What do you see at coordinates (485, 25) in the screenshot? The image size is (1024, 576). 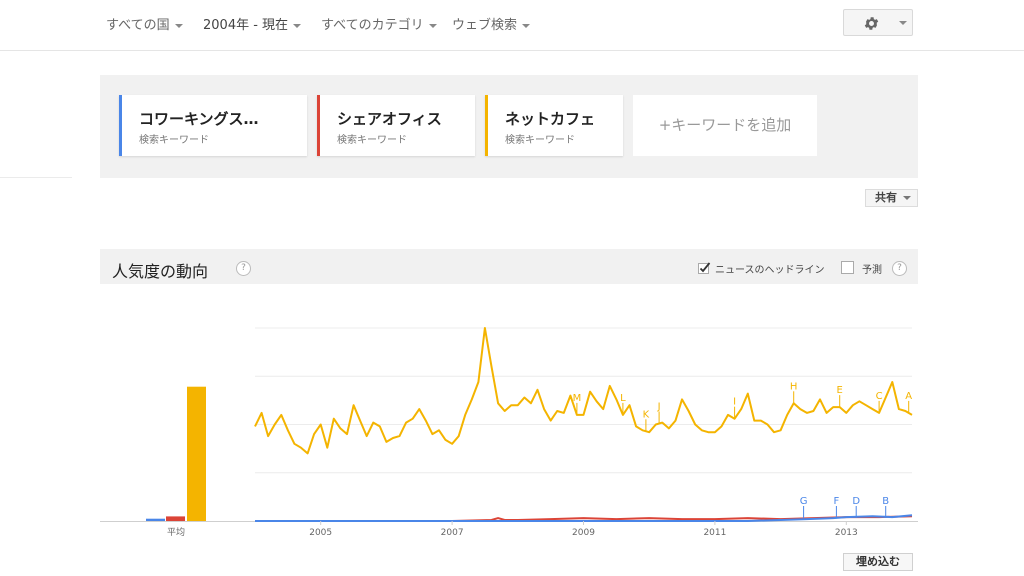 I see `search-type-filter-label: ウェブ検索` at bounding box center [485, 25].